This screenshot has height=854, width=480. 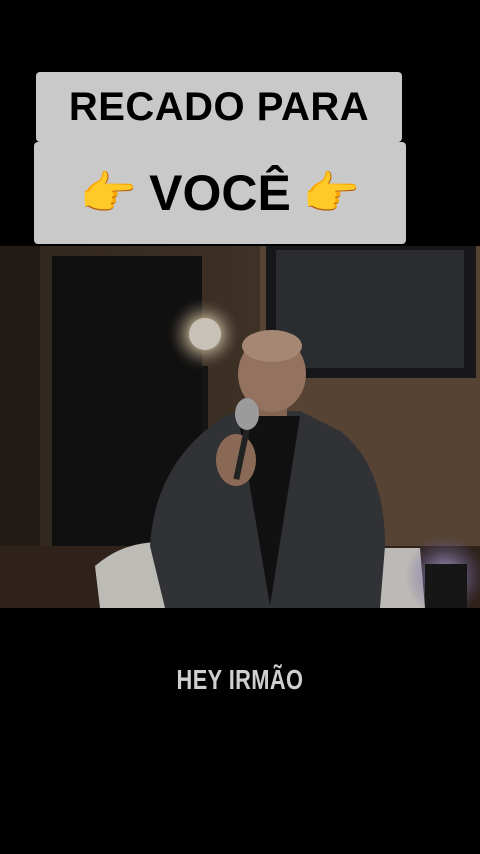 I want to click on subtitle-caption: HEY IRMÃO, so click(x=240, y=679).